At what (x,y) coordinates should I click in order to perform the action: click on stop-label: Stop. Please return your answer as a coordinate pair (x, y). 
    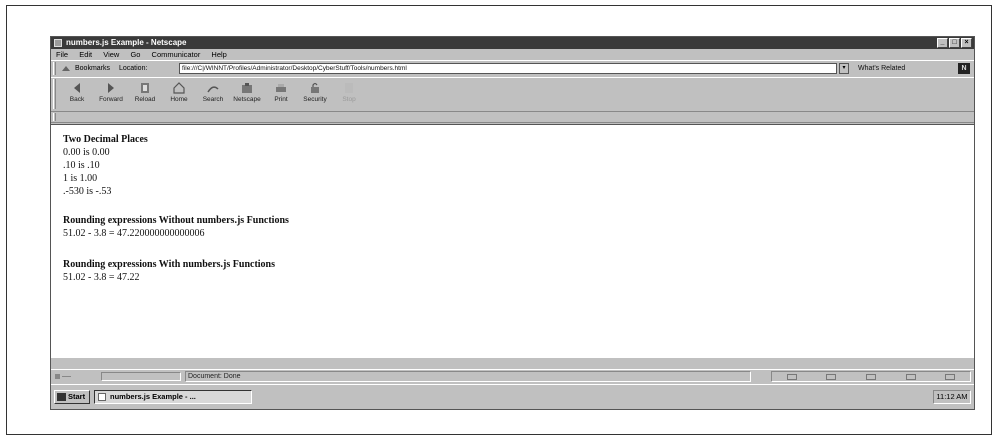
    Looking at the image, I should click on (349, 99).